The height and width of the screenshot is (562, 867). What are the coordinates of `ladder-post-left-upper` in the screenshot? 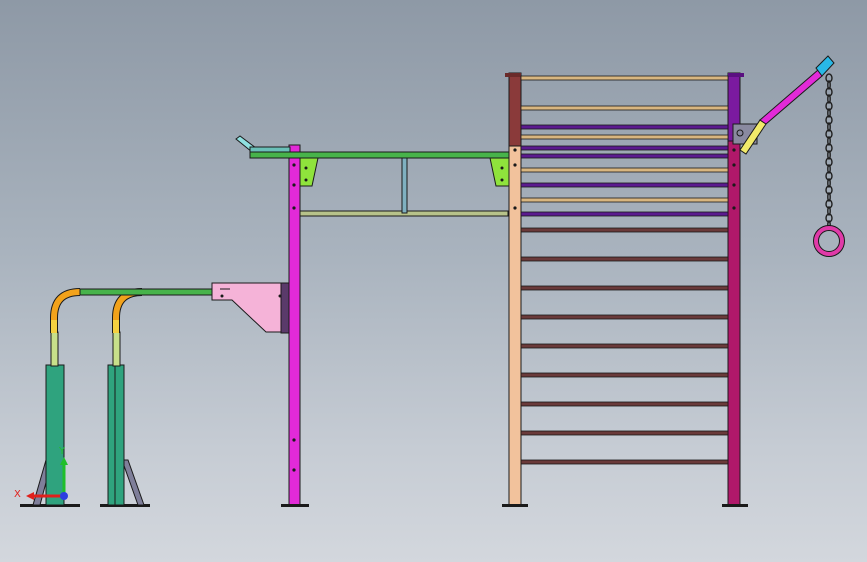 It's located at (515, 109).